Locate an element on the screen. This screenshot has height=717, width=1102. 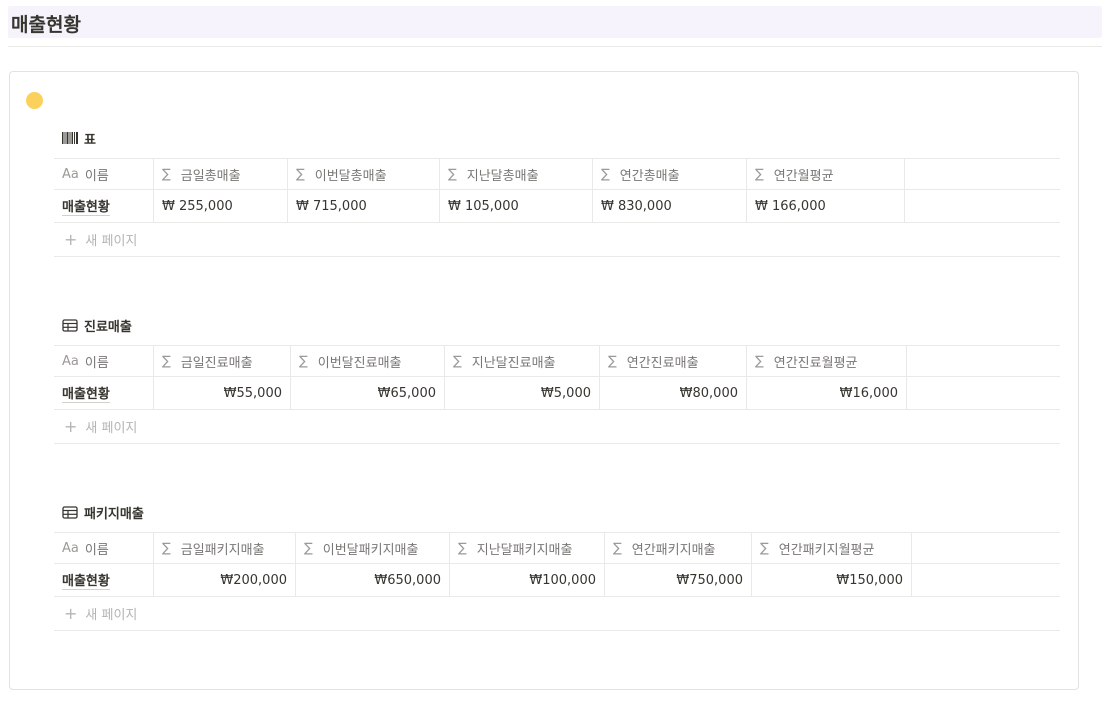
column-header: ∑ 연간총매출 is located at coordinates (670, 174).